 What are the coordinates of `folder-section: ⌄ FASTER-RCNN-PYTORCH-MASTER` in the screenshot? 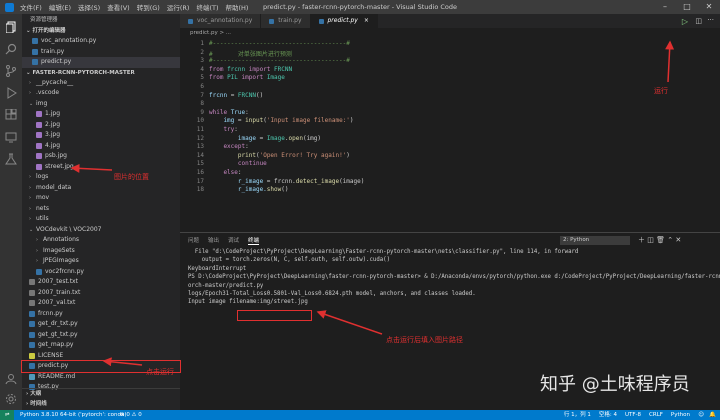 It's located at (101, 73).